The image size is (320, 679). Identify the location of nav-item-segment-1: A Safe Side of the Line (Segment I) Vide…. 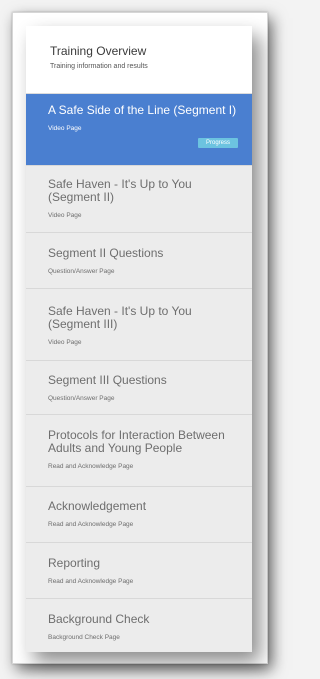
(139, 130).